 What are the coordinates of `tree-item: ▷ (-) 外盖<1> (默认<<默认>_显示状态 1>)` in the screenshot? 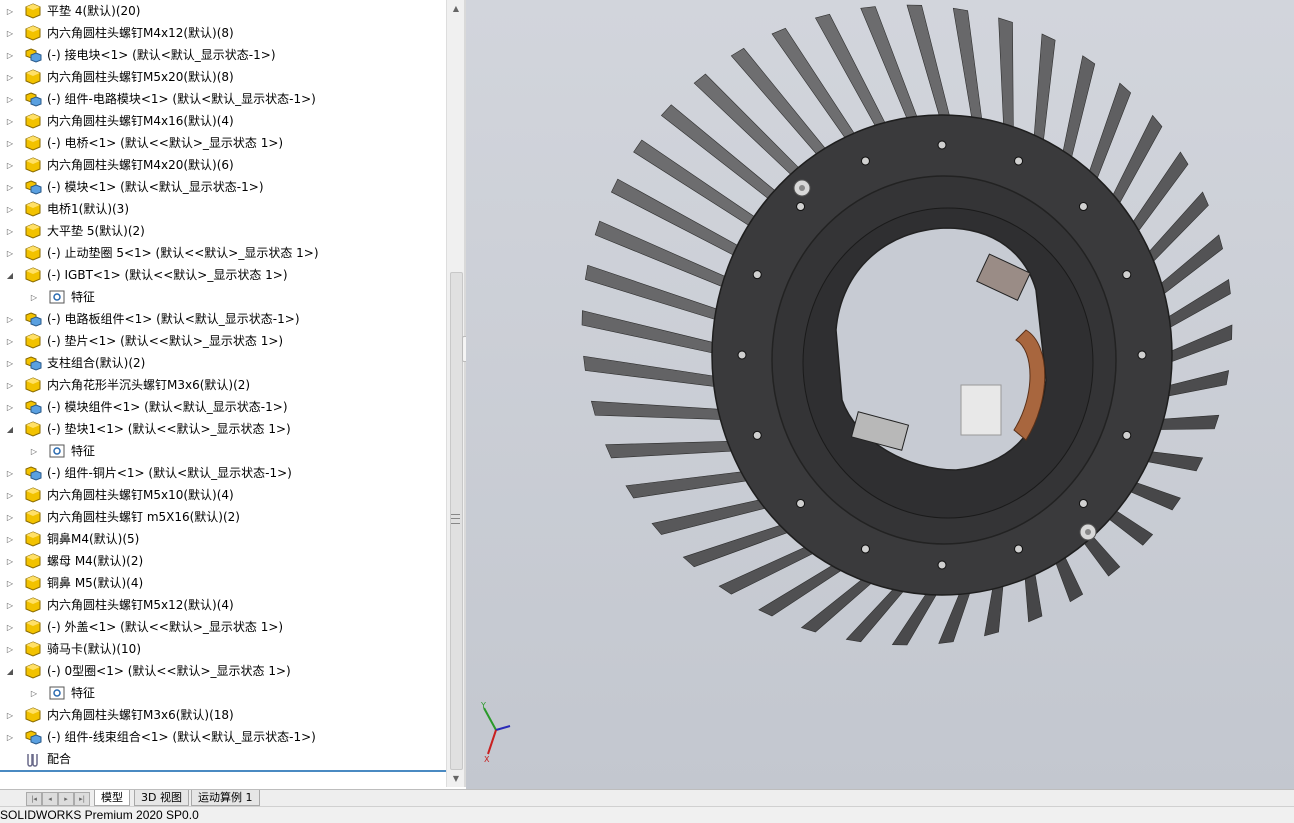 It's located at (223, 627).